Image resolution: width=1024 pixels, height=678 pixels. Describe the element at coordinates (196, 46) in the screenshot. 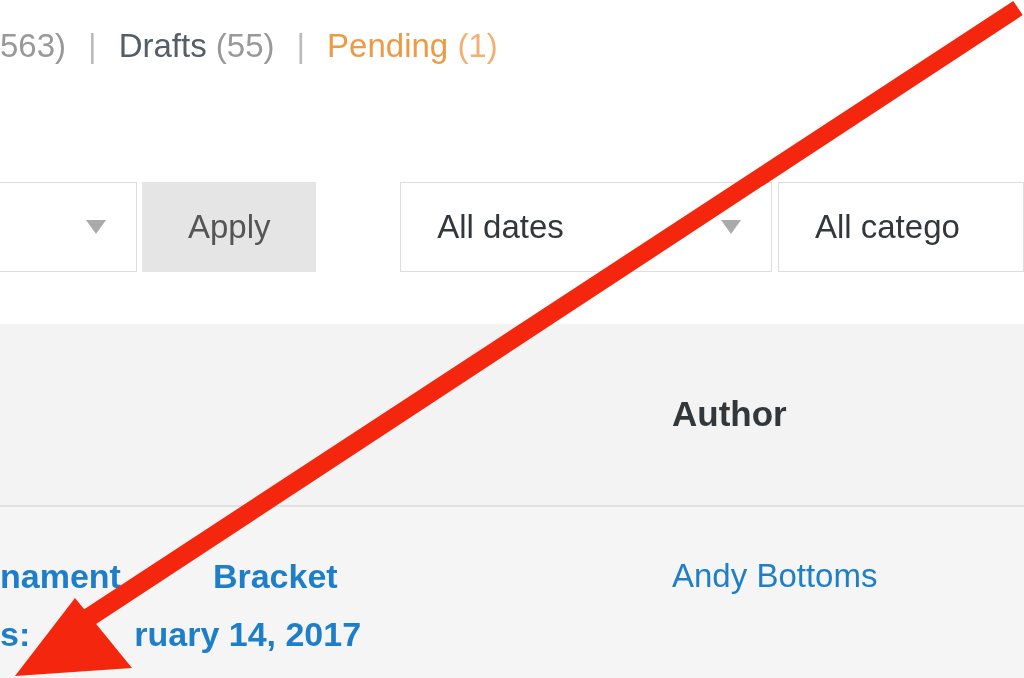

I see `status-link: Drafts (55)` at that location.